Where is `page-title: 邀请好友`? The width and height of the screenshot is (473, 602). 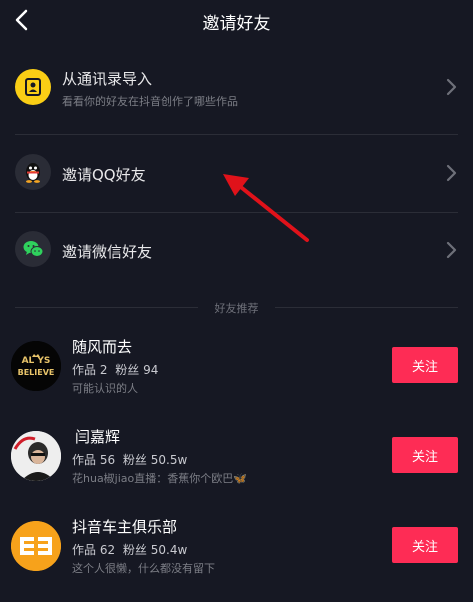
page-title: 邀请好友 is located at coordinates (236, 24).